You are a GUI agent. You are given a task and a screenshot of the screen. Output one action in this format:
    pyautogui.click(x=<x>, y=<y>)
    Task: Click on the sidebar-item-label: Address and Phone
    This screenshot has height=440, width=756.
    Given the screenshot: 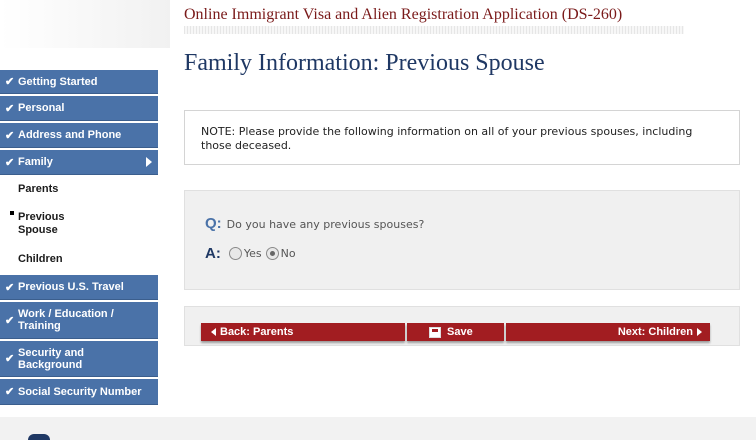 What is the action you would take?
    pyautogui.click(x=70, y=135)
    